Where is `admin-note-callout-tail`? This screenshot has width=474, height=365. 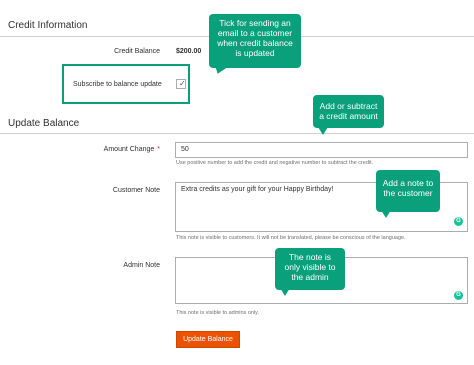 admin-note-callout-tail is located at coordinates (285, 292).